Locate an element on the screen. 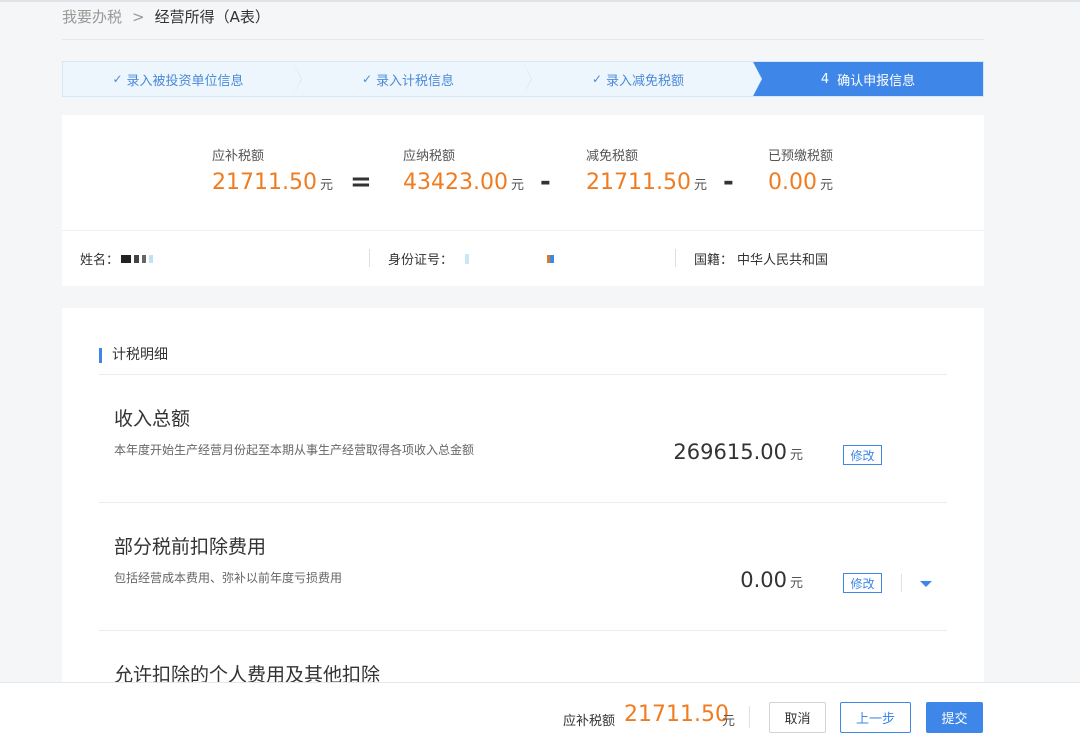  nationality-value: 中华人民共和国 is located at coordinates (783, 260).